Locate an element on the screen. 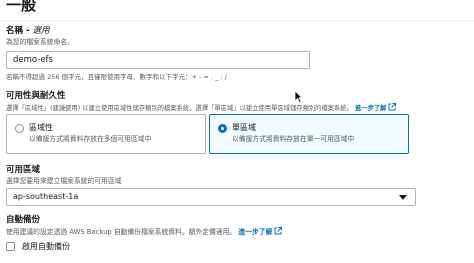 Image resolution: width=474 pixels, height=263 pixels. backup-label: 自動備份 is located at coordinates (23, 220).